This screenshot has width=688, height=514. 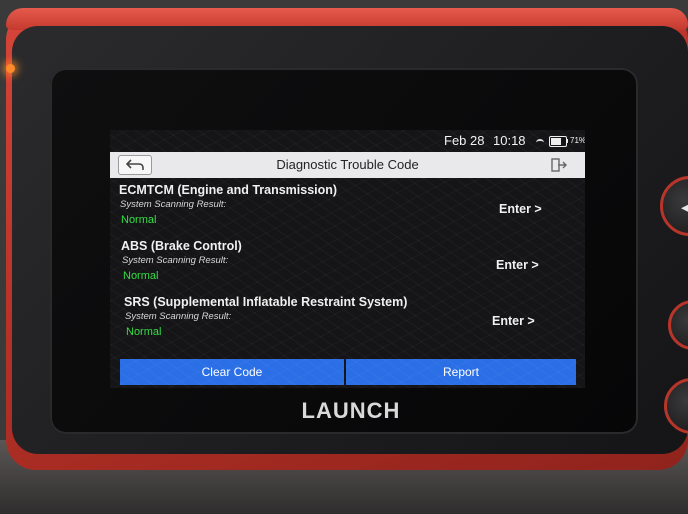 I want to click on clear-code-button: Clear Code, so click(x=232, y=372).